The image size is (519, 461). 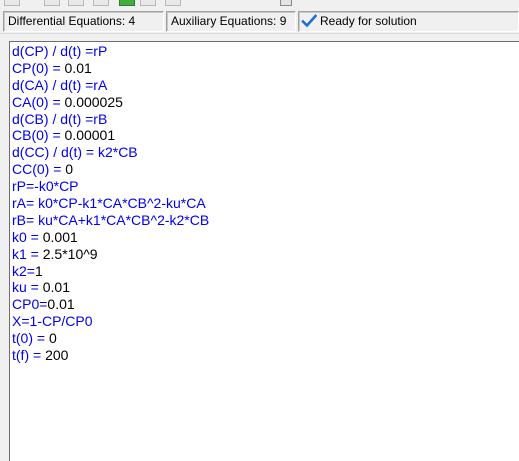 What do you see at coordinates (265, 237) in the screenshot?
I see `equation-line: k0 = 0.001` at bounding box center [265, 237].